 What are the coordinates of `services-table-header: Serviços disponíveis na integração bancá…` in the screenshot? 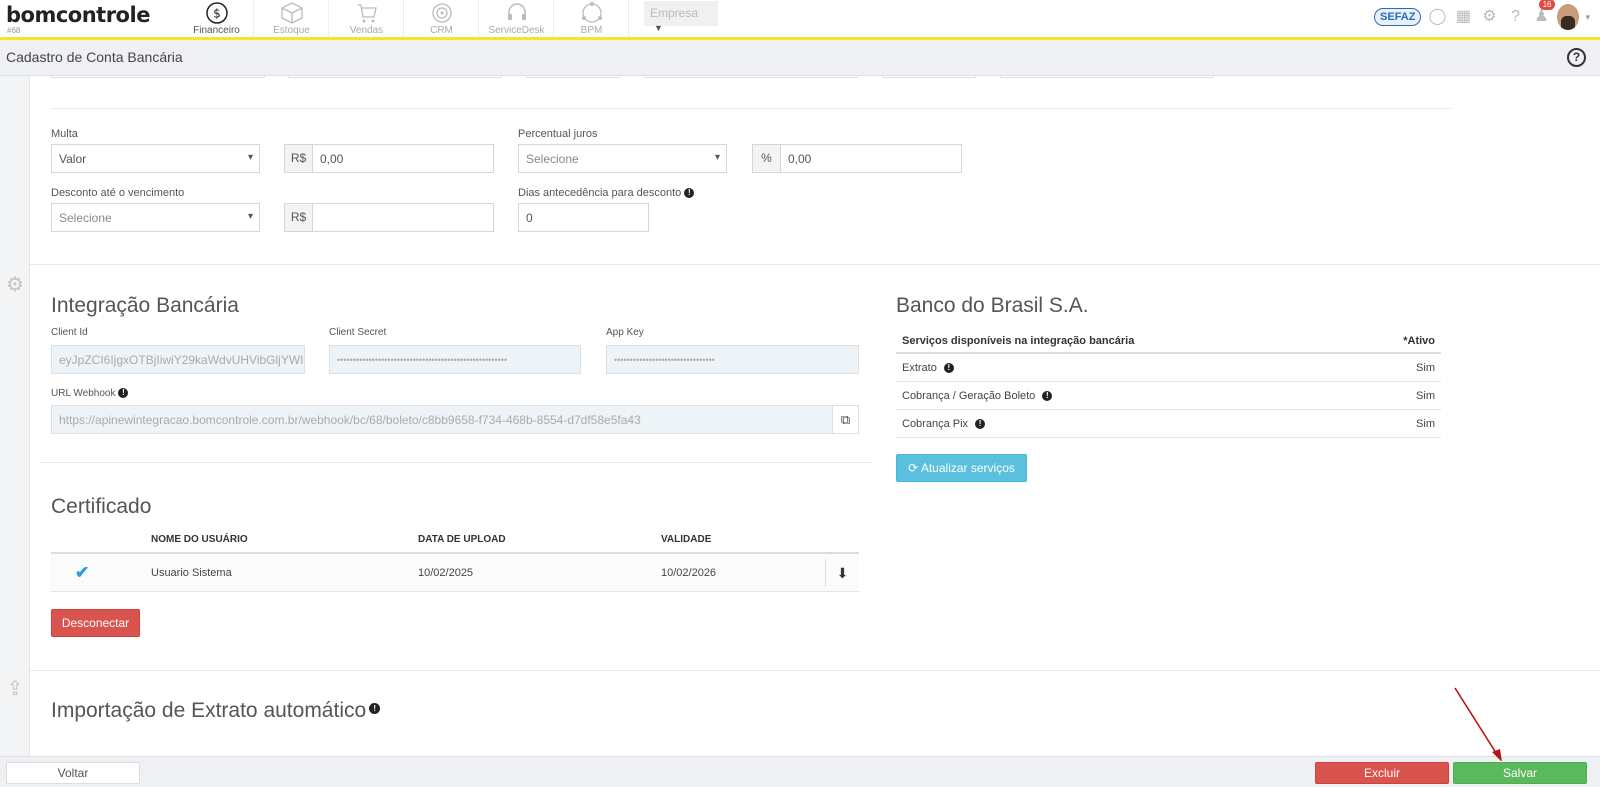 It's located at (1168, 341).